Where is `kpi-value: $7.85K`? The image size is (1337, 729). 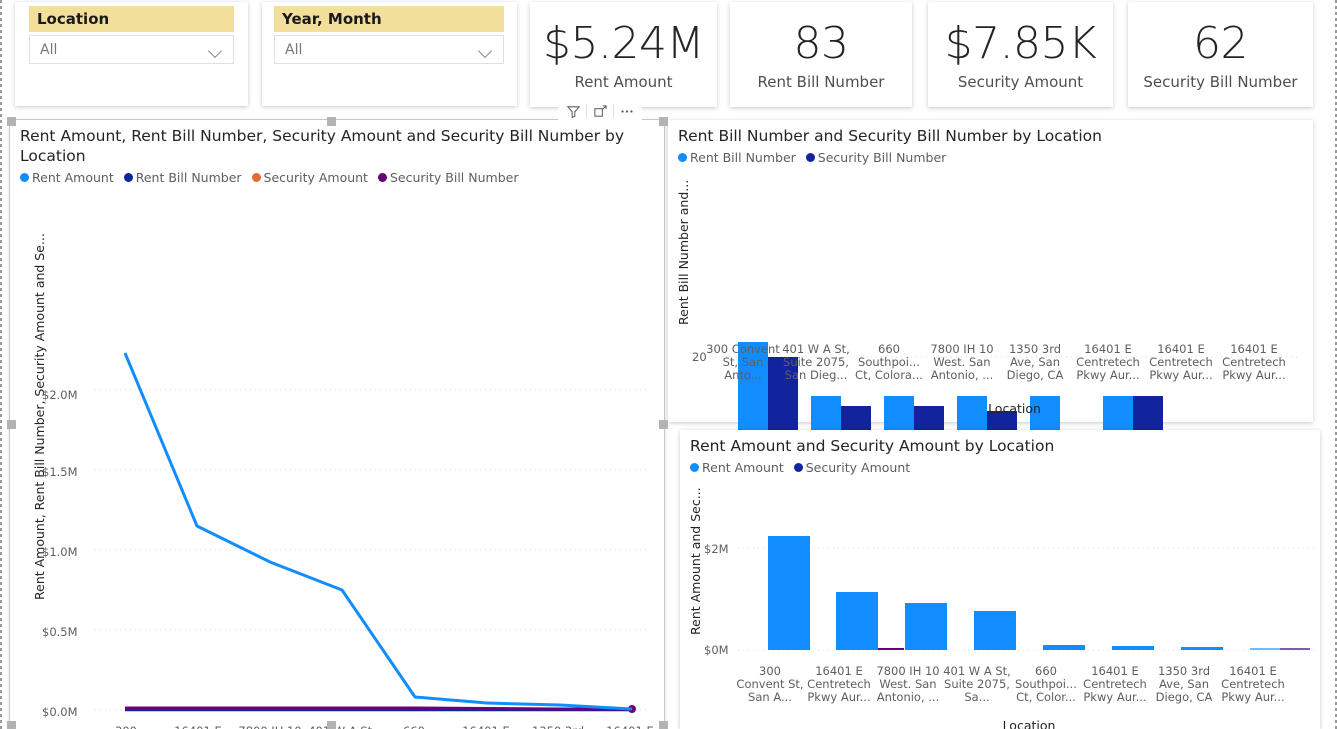
kpi-value: $7.85K is located at coordinates (1020, 43).